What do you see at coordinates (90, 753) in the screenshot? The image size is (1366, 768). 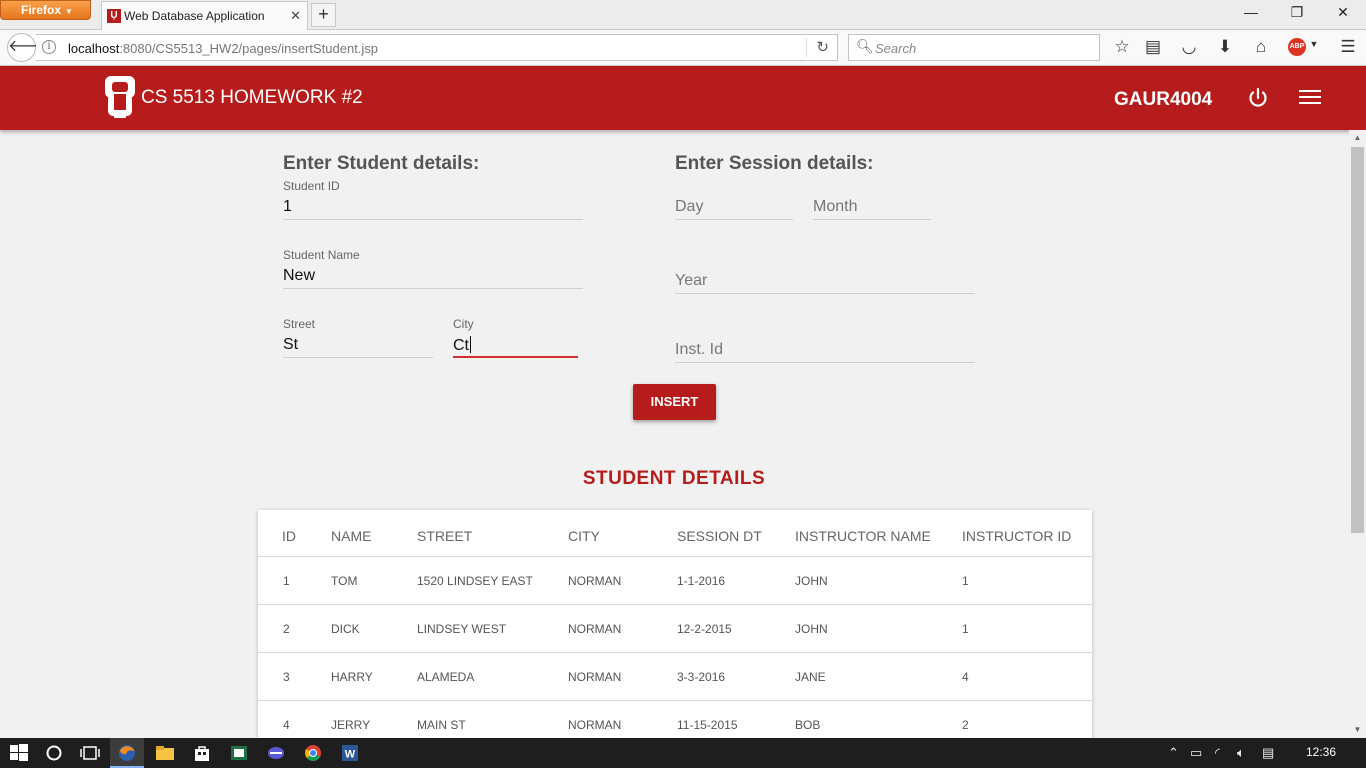 I see `task-view-icon` at bounding box center [90, 753].